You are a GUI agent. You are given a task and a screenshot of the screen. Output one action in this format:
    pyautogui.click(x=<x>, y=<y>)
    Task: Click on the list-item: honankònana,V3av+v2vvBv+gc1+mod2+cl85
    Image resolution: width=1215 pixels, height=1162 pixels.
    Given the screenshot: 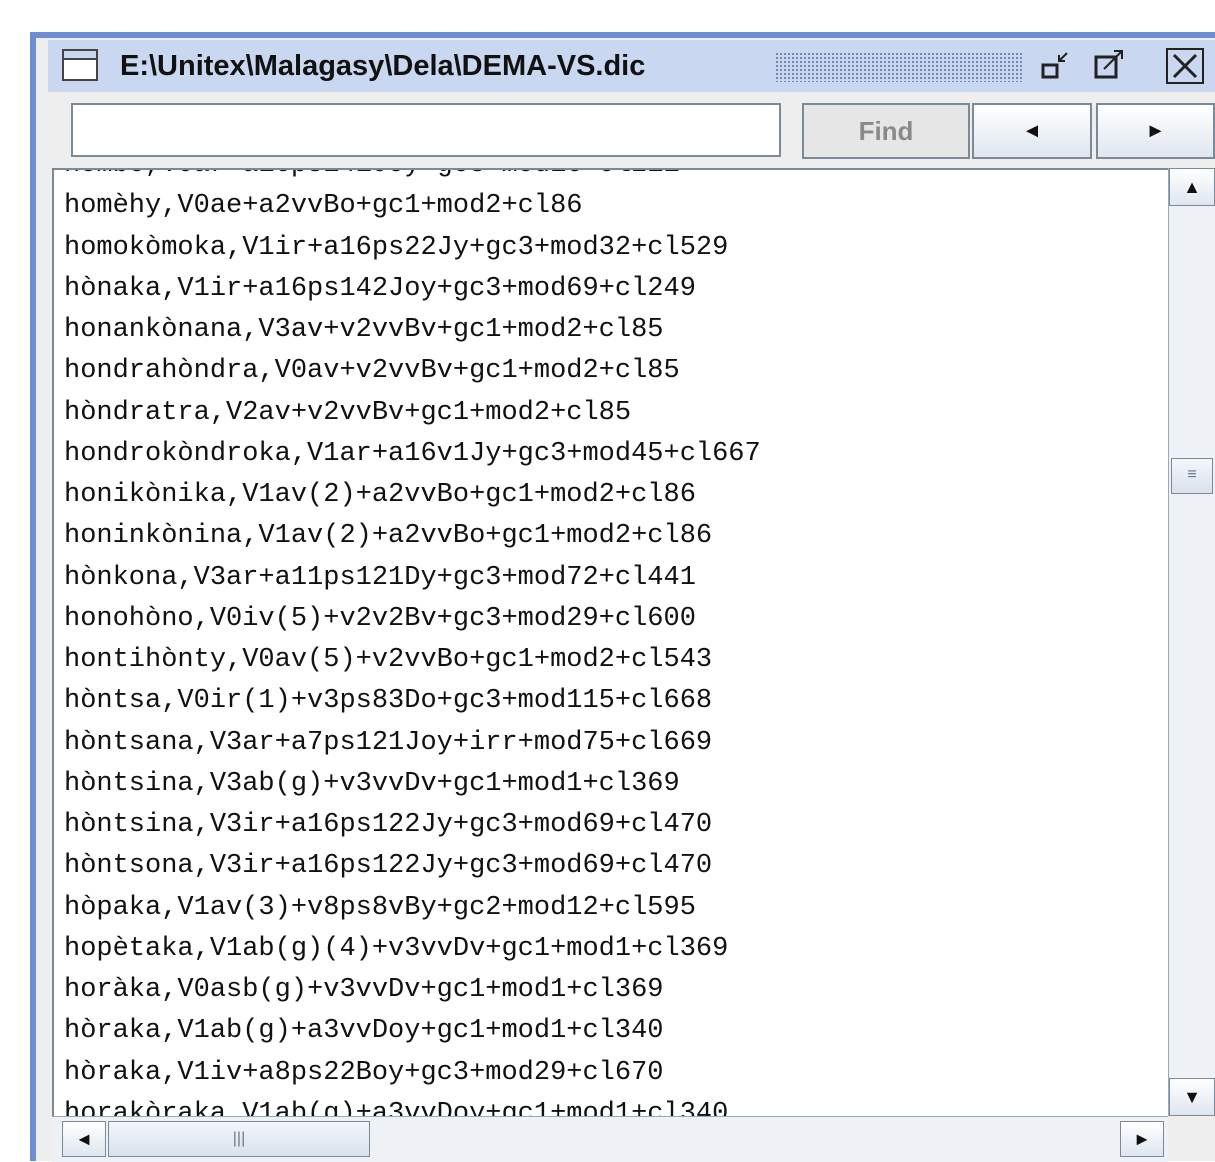 What is the action you would take?
    pyautogui.click(x=412, y=330)
    